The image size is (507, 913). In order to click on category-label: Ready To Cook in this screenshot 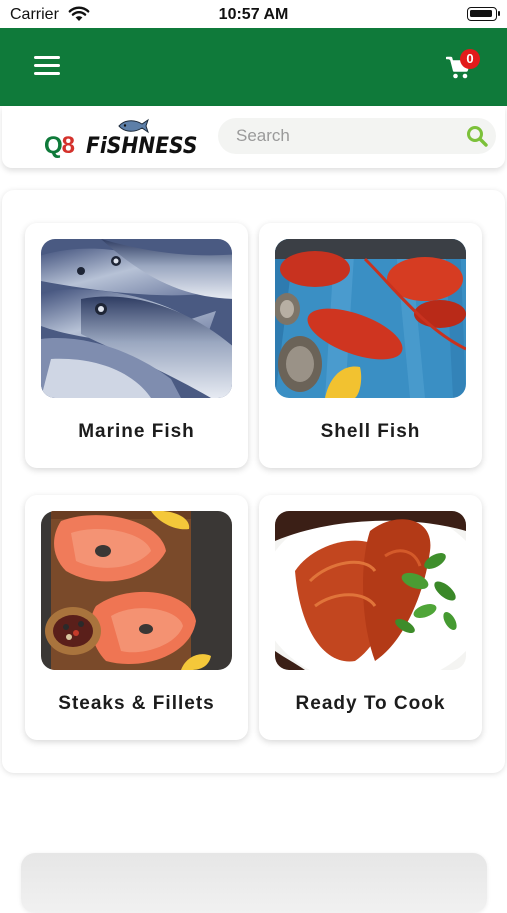, I will do `click(370, 703)`.